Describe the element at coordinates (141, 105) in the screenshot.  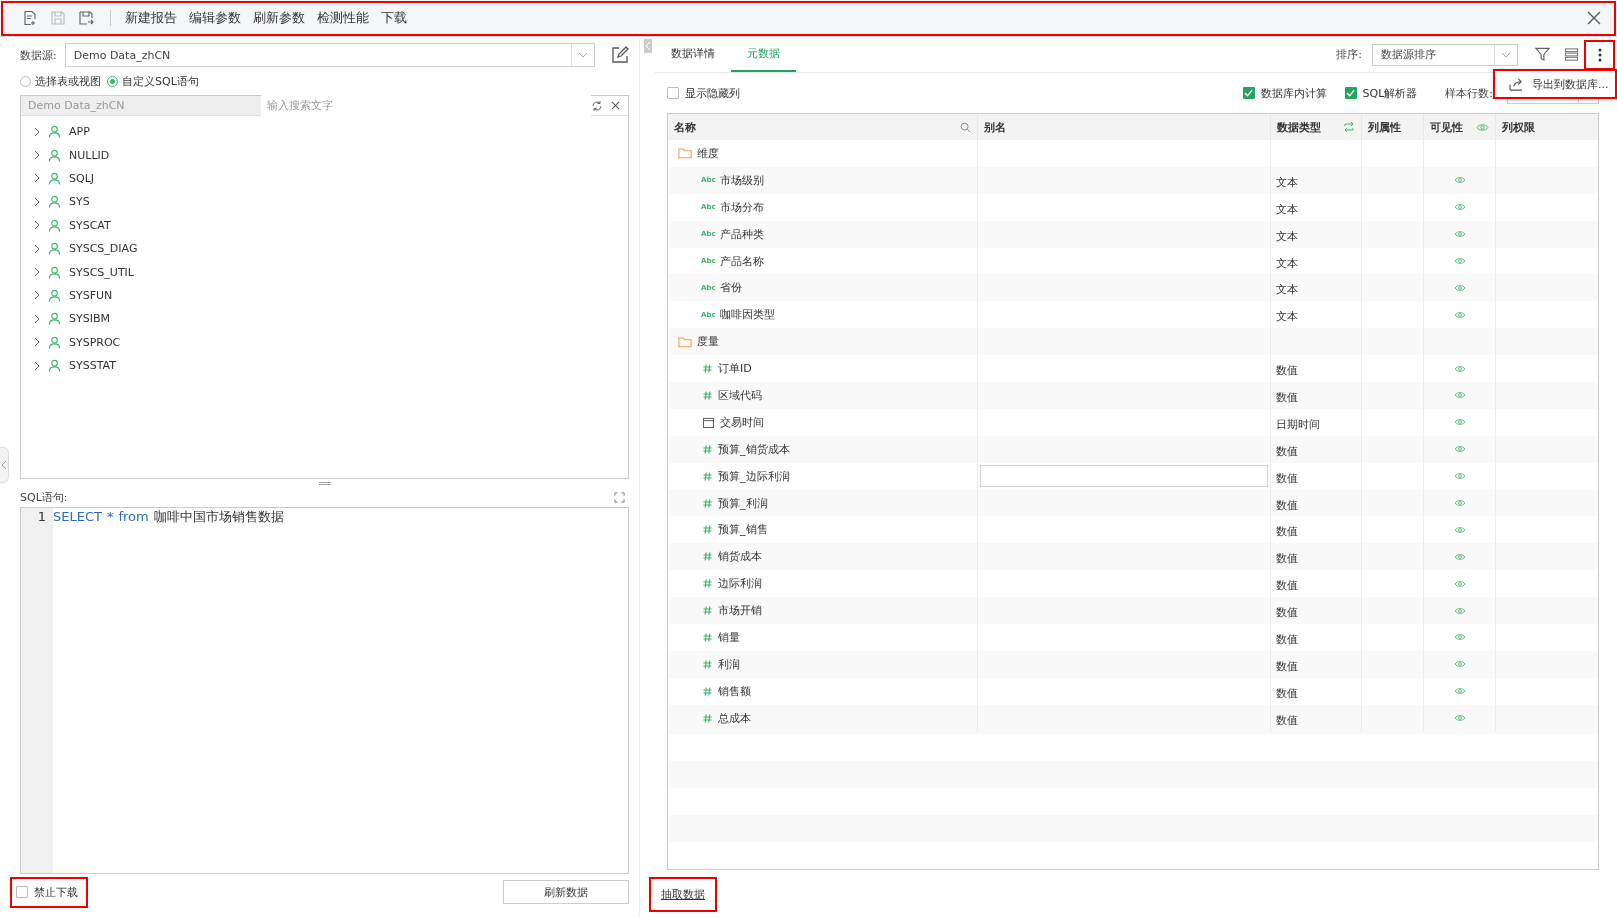
I see `tree-source-label: Demo Data_zhCN` at that location.